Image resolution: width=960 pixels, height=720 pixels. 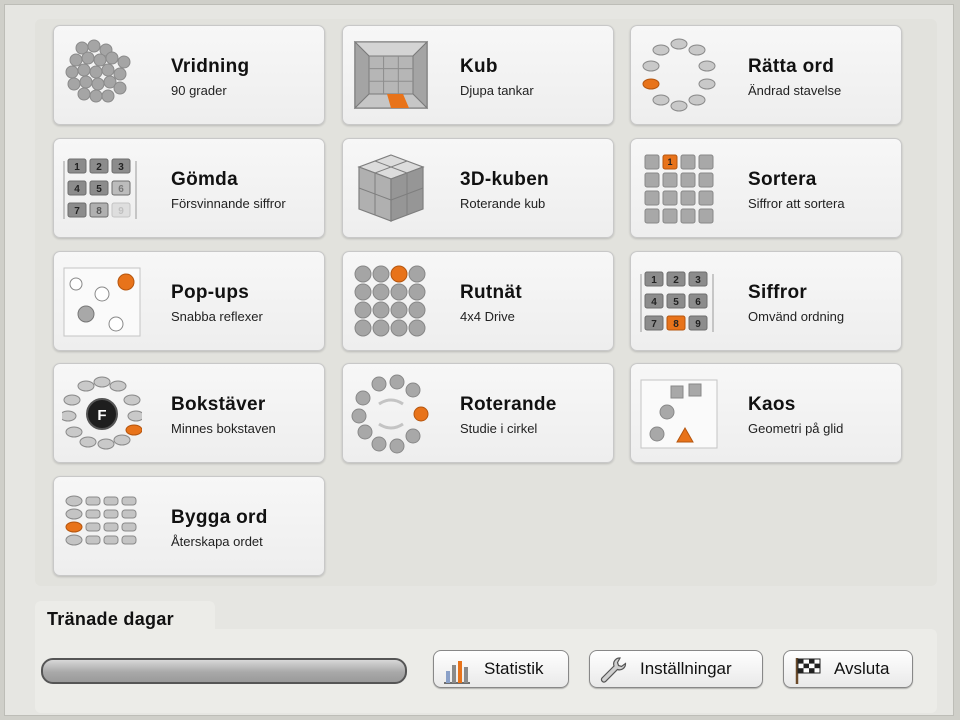 I want to click on tile-title: Siffror, so click(x=778, y=292).